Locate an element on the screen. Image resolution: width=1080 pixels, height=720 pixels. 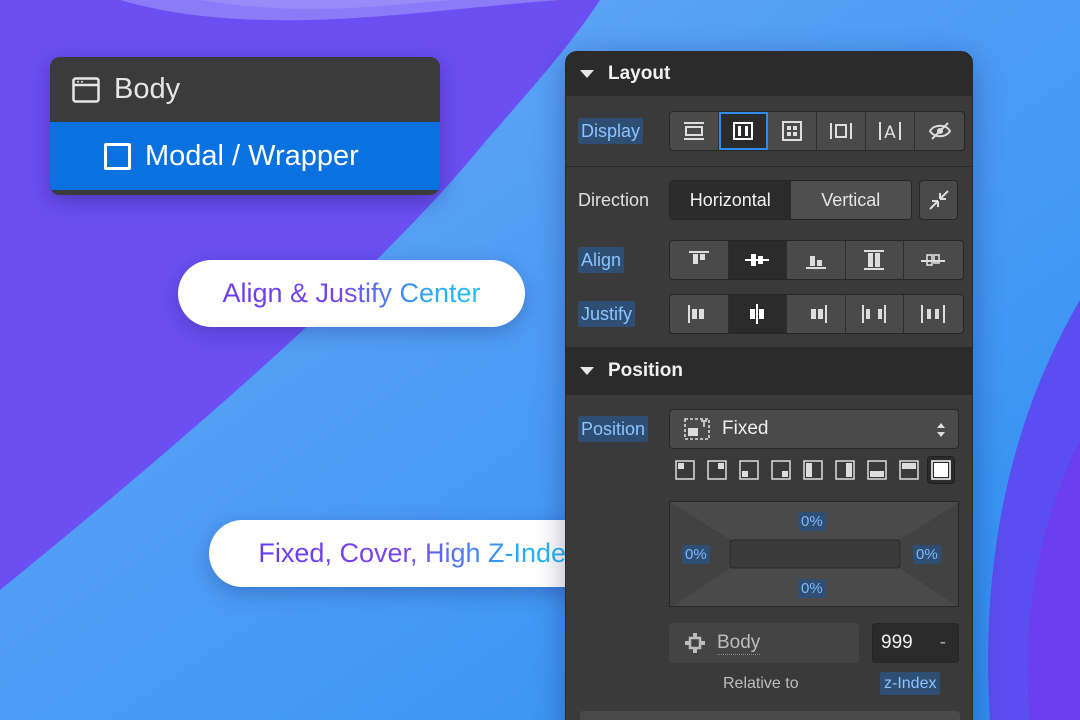
justify-segmented-control is located at coordinates (816, 314).